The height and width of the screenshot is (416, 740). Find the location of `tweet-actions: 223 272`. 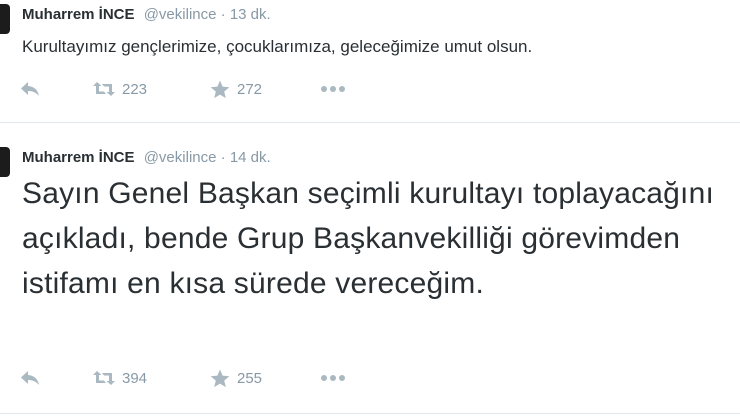

tweet-actions: 223 272 is located at coordinates (220, 89).